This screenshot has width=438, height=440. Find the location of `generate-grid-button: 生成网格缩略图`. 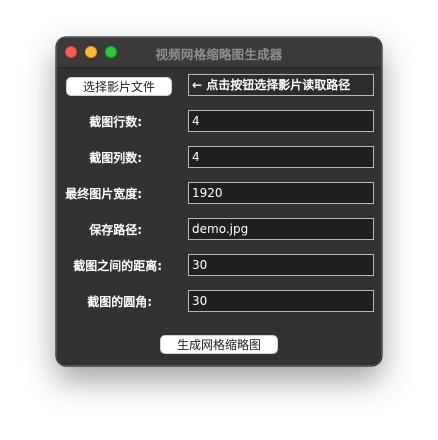

generate-grid-button: 生成网格缩略图 is located at coordinates (219, 344).